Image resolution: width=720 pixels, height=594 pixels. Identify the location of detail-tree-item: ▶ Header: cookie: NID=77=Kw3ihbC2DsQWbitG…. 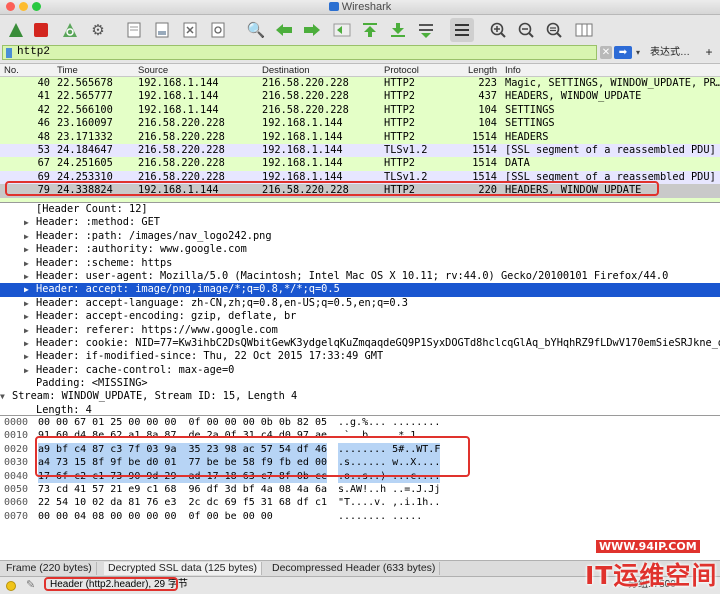
(360, 343).